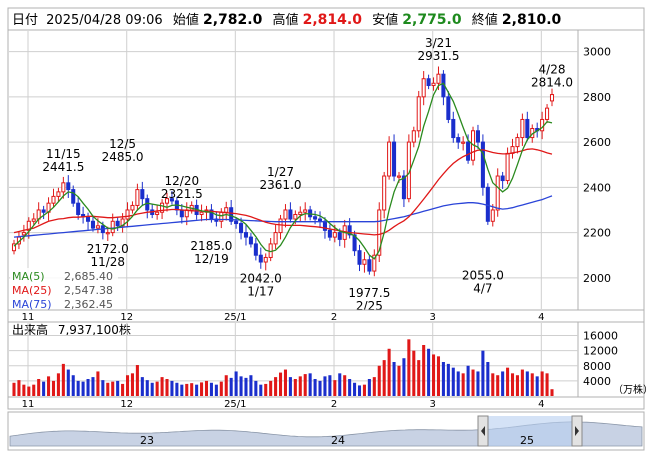  What do you see at coordinates (25, 20) in the screenshot?
I see `header-prefix: 日付` at bounding box center [25, 20].